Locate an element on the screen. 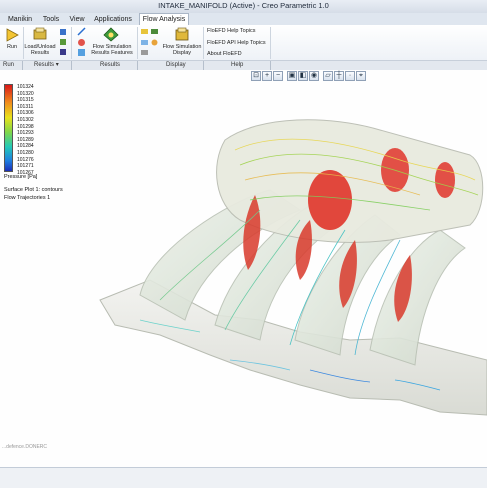 Image resolution: width=487 pixels, height=488 pixels. flow-simulation-results-features-button: Flow Simulation Results Features is located at coordinates (112, 50).